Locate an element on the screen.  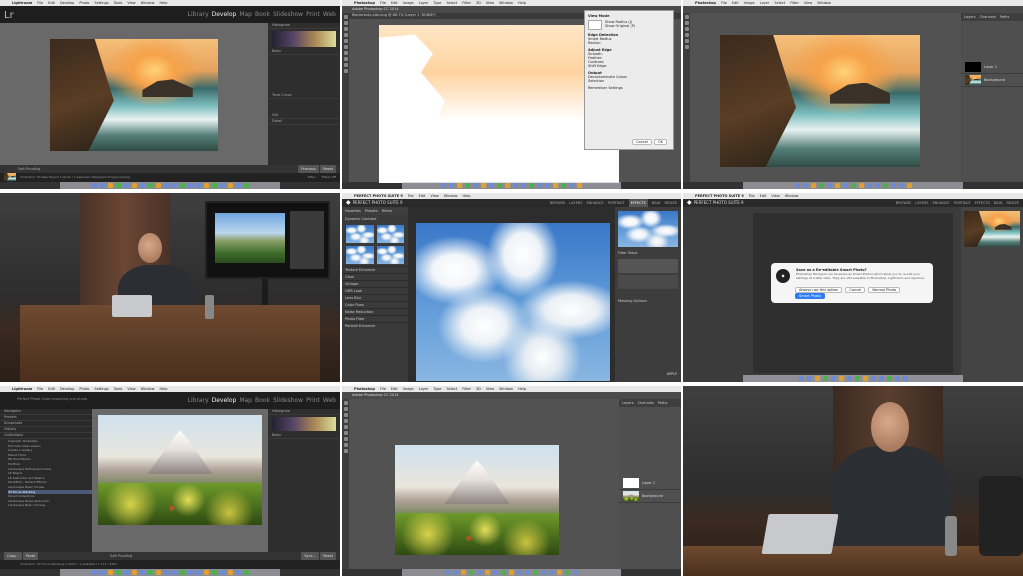
nav-enhance: ENHANCE is located at coordinates (940, 203).